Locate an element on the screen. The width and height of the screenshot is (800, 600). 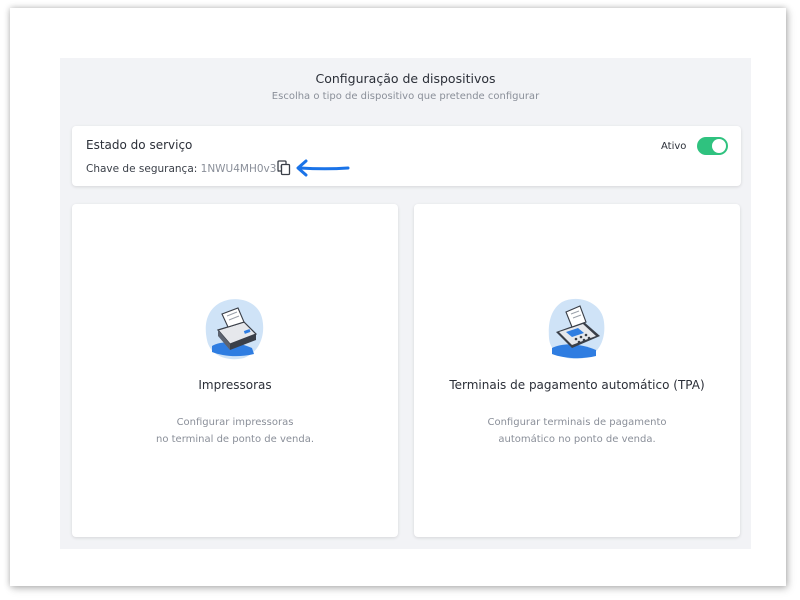
security-key-row: Chave de segurança: 1NWU4MH0v3.9 is located at coordinates (186, 169).